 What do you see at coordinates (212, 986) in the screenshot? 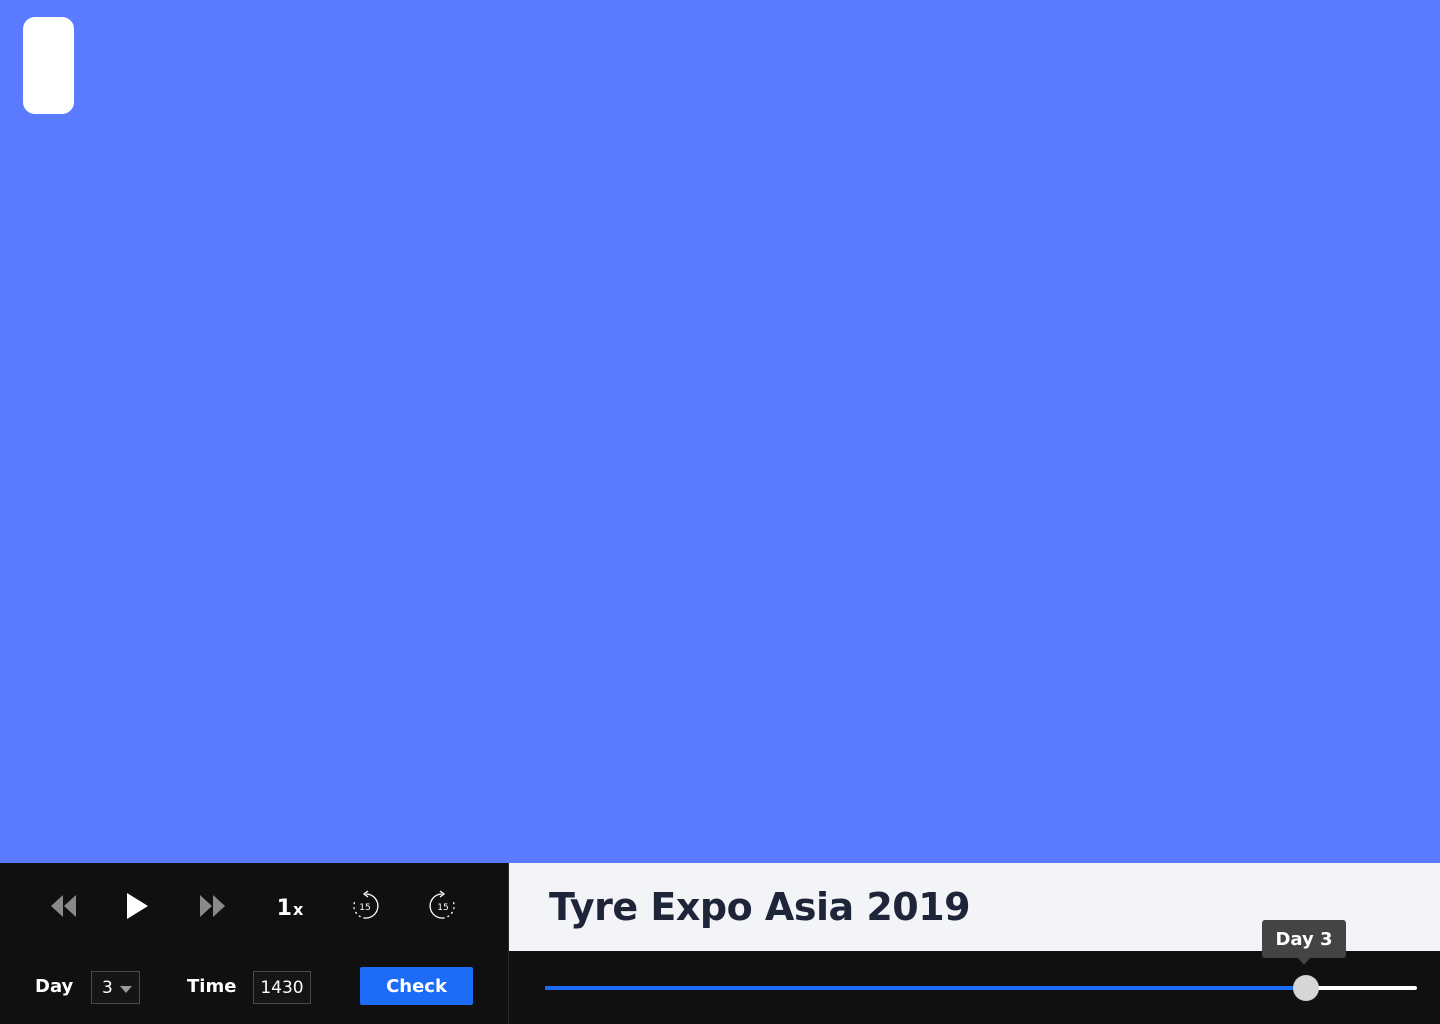
I see `time-label: Time` at bounding box center [212, 986].